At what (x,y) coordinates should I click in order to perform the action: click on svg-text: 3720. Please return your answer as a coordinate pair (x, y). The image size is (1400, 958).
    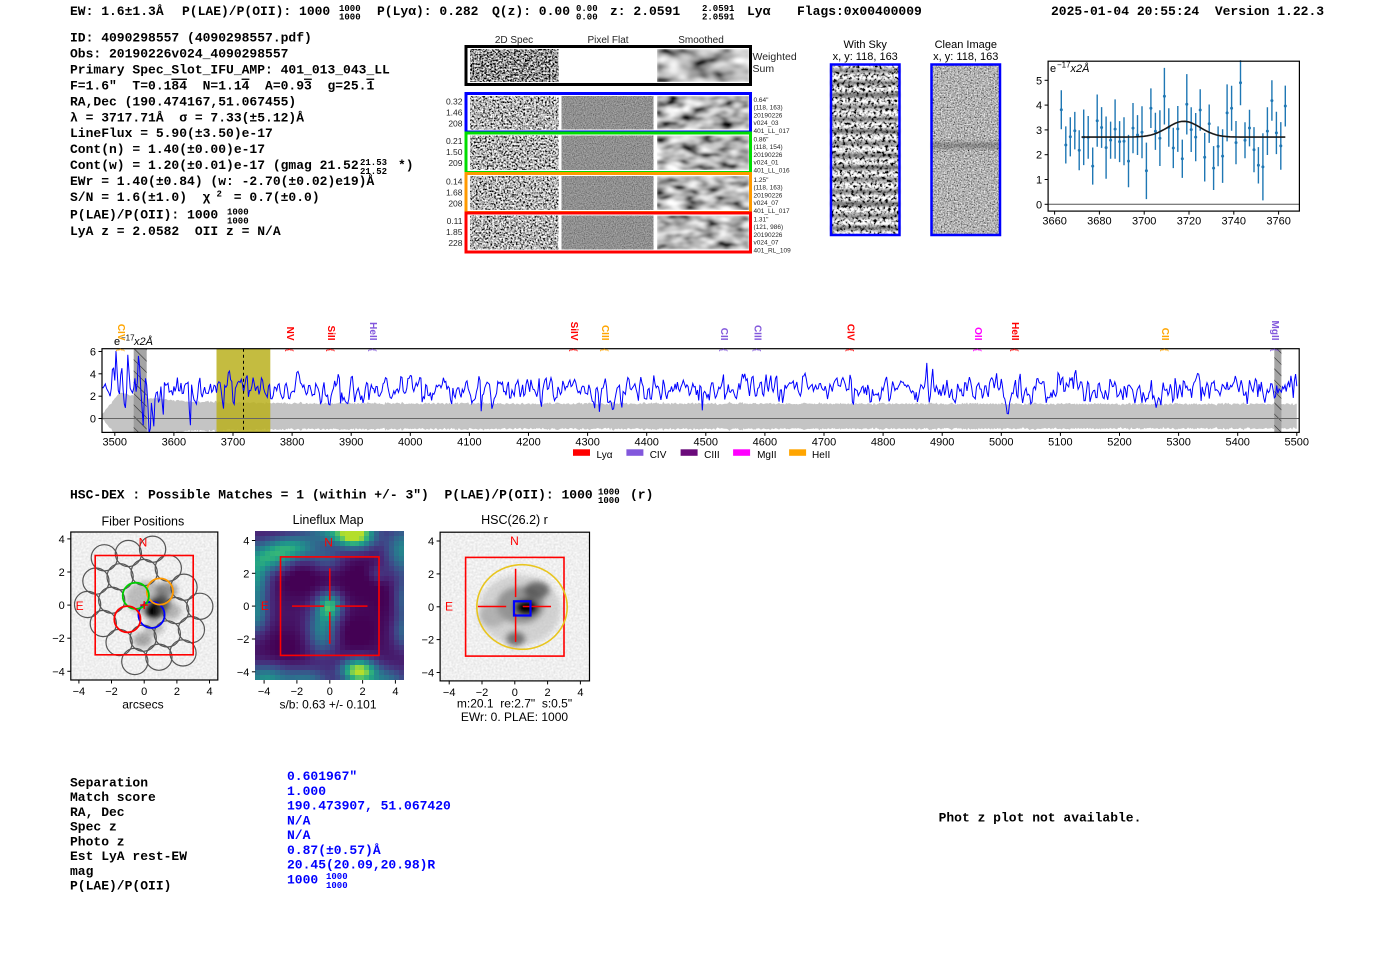
    Looking at the image, I should click on (1189, 221).